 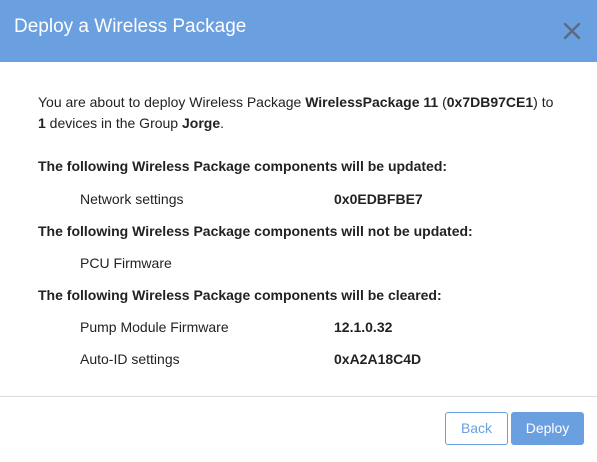 What do you see at coordinates (298, 31) in the screenshot?
I see `dialog-header: Deploy a Wireless Package` at bounding box center [298, 31].